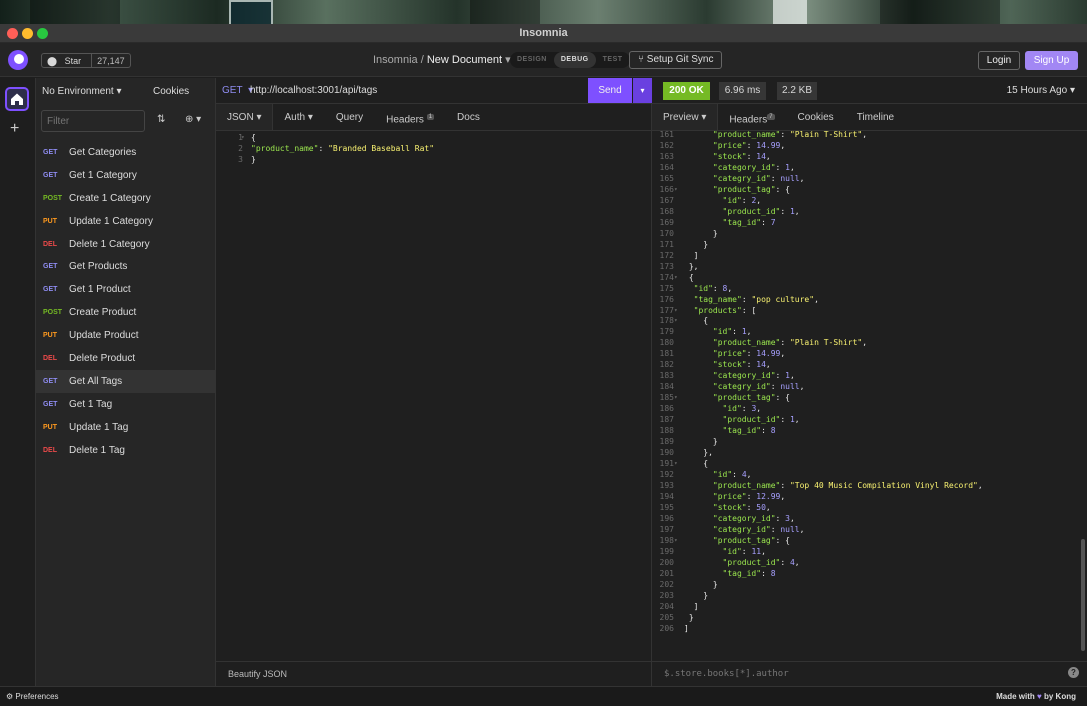 This screenshot has height=706, width=1087. What do you see at coordinates (864, 574) in the screenshot?
I see `code-line: 201 "tag_id": 8` at bounding box center [864, 574].